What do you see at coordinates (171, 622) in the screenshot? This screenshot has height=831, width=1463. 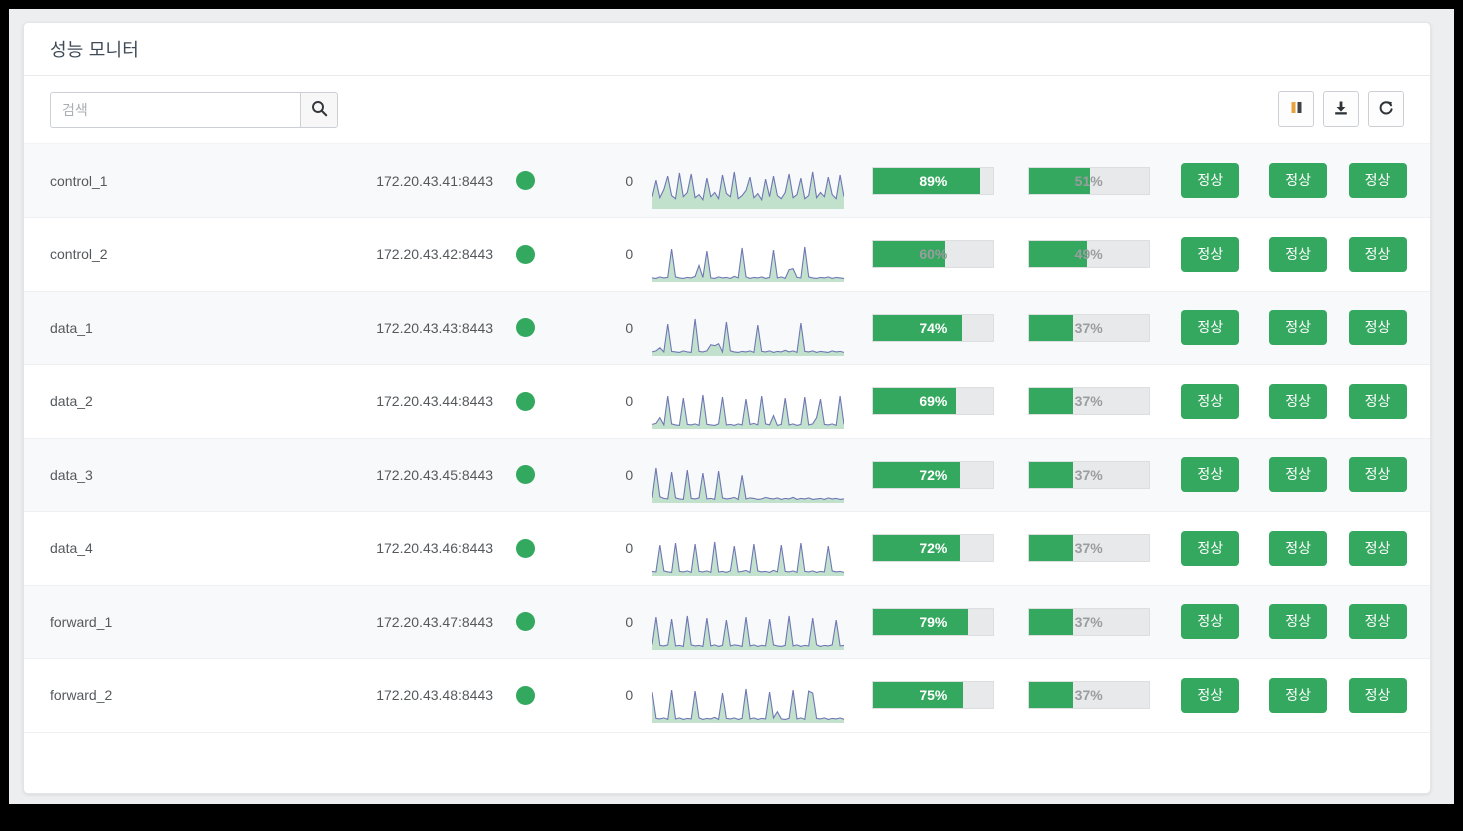 I see `cell-node: forward_1` at bounding box center [171, 622].